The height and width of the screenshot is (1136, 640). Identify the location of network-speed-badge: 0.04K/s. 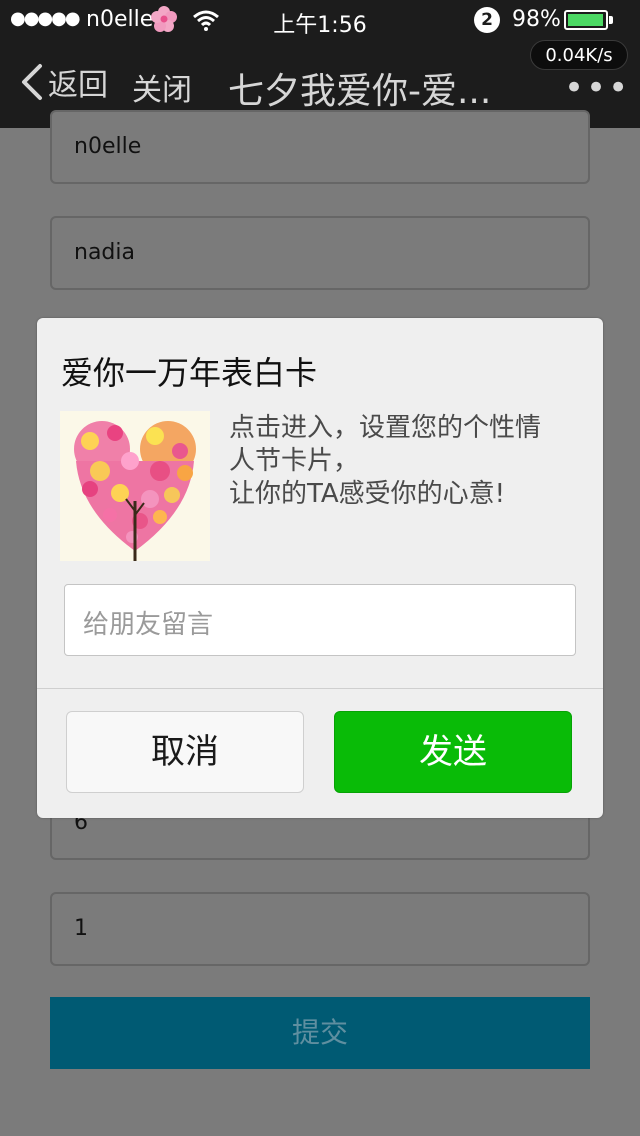
(579, 55).